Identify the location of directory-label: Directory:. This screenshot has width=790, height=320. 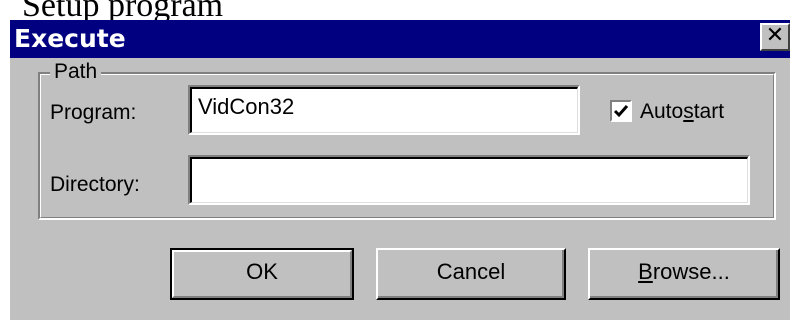
(95, 184).